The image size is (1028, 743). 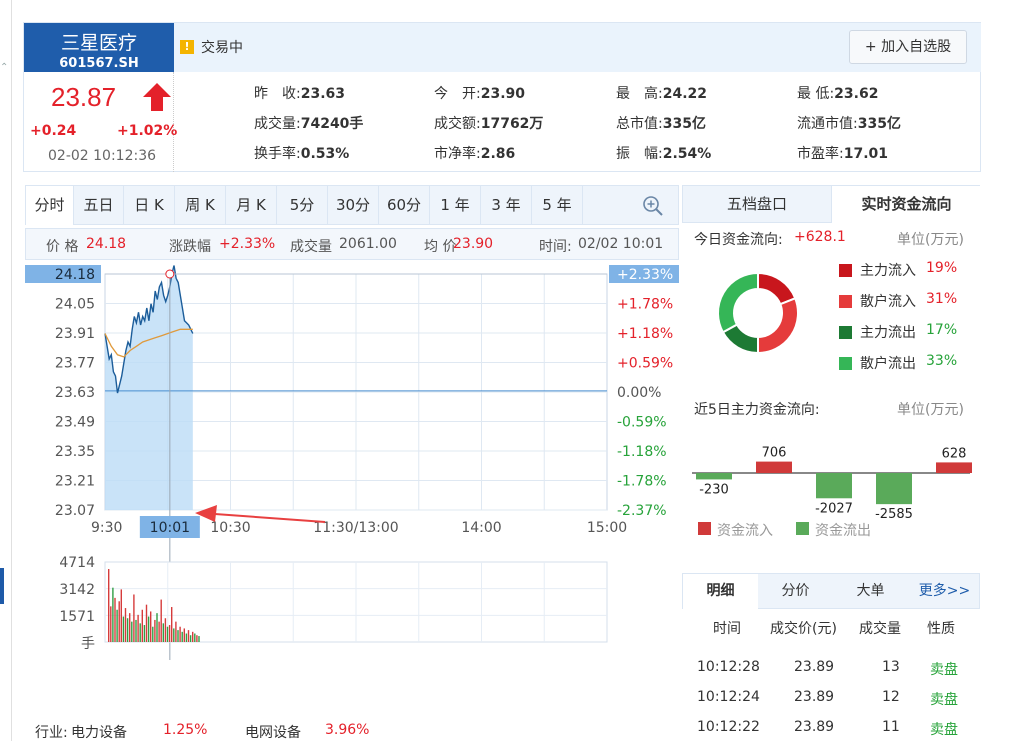 I want to click on side-tab-marker, so click(x=2, y=586).